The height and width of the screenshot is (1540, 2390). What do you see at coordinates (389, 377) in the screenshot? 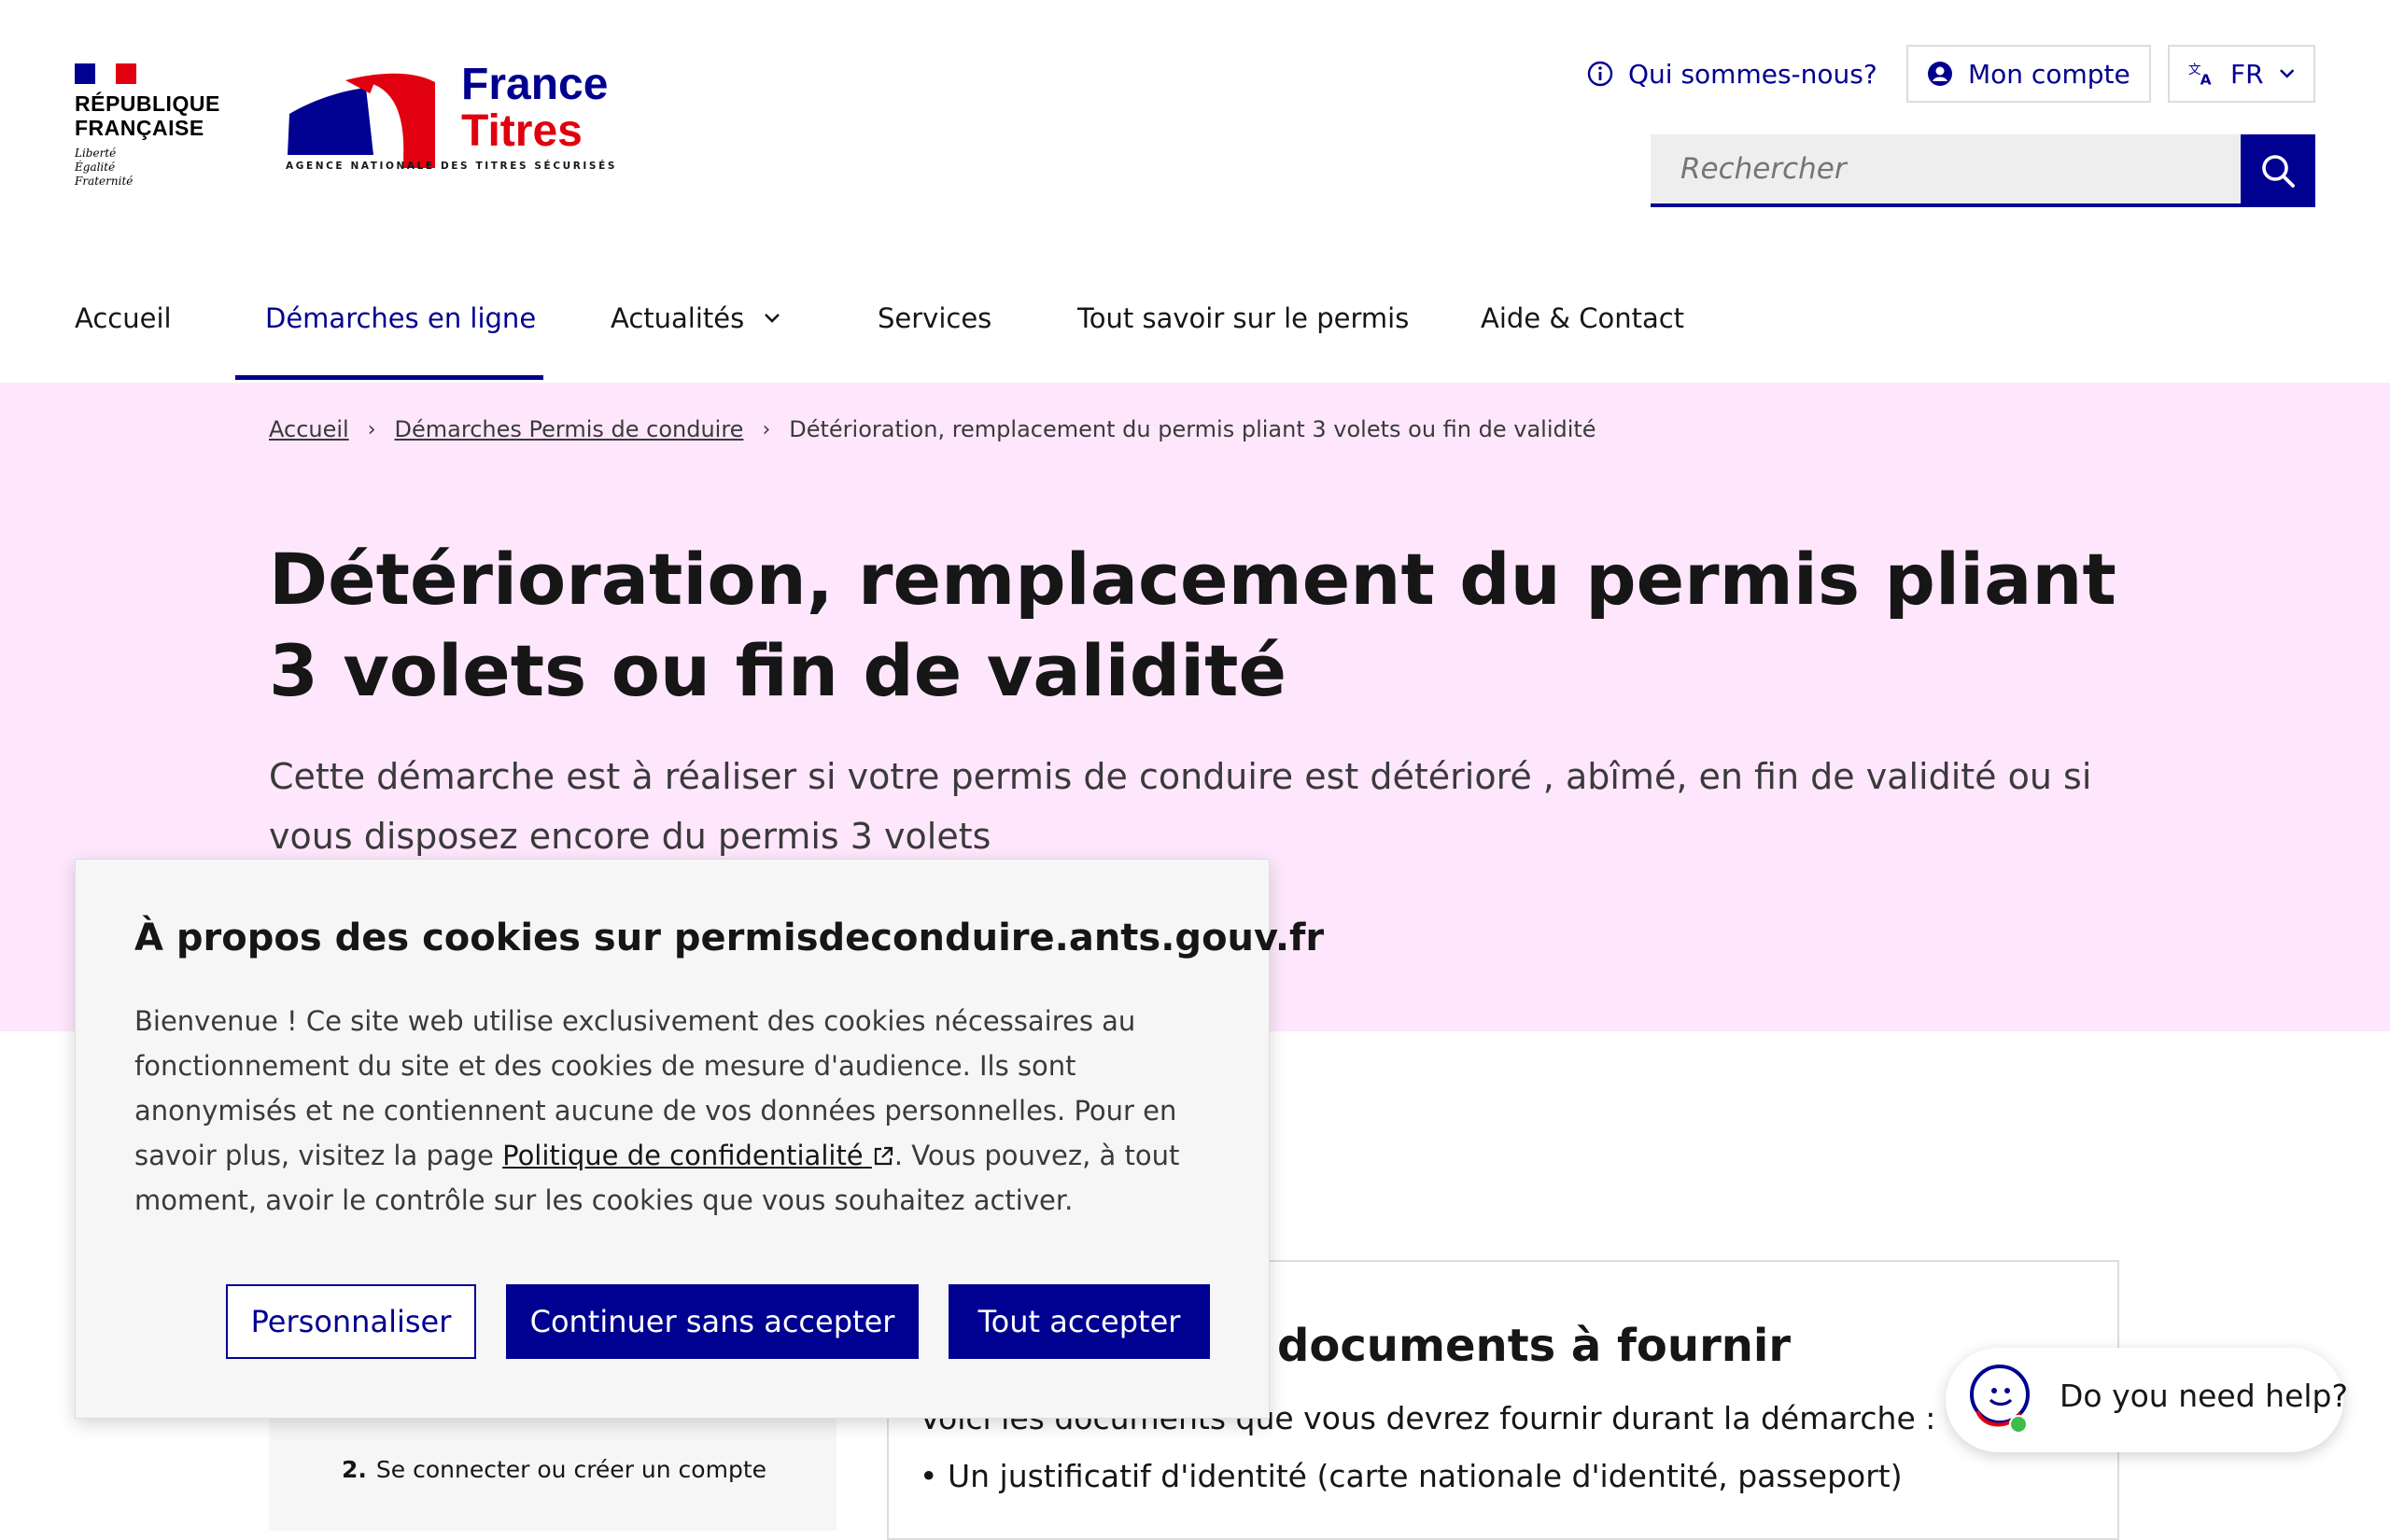
I see `nav-active-indicator` at bounding box center [389, 377].